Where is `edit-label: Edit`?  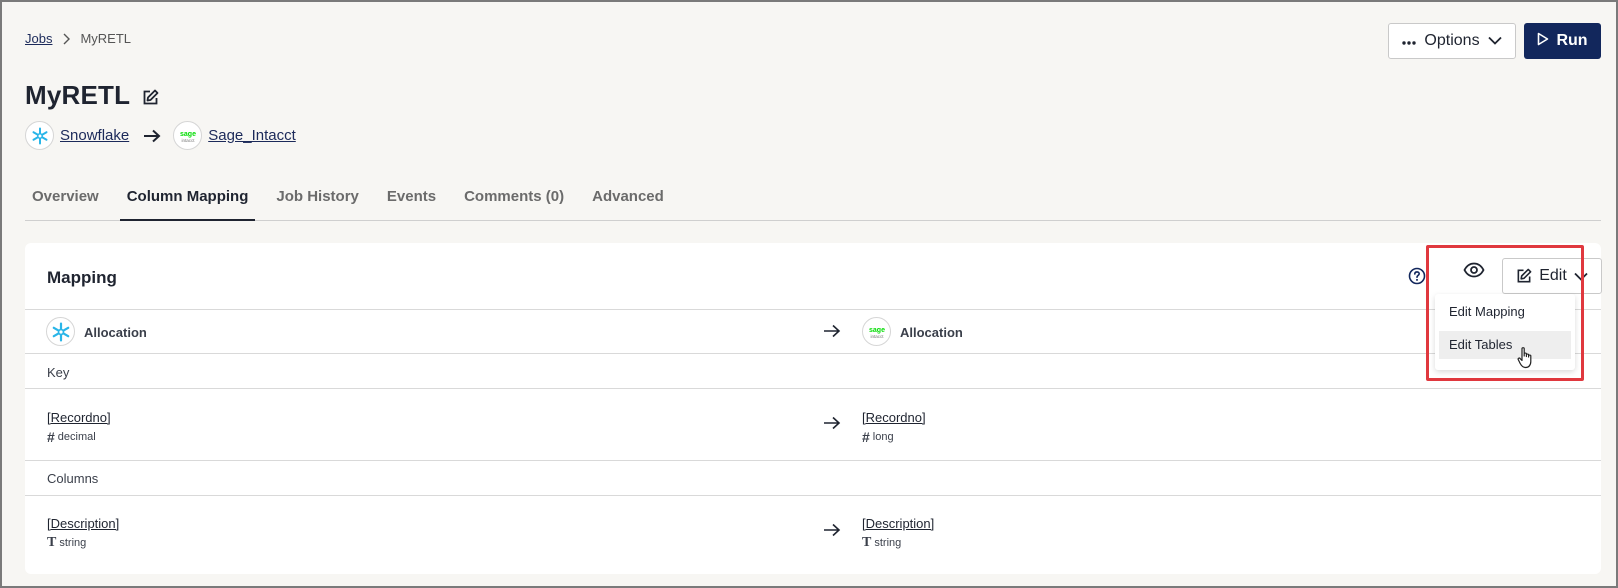 edit-label: Edit is located at coordinates (1553, 275).